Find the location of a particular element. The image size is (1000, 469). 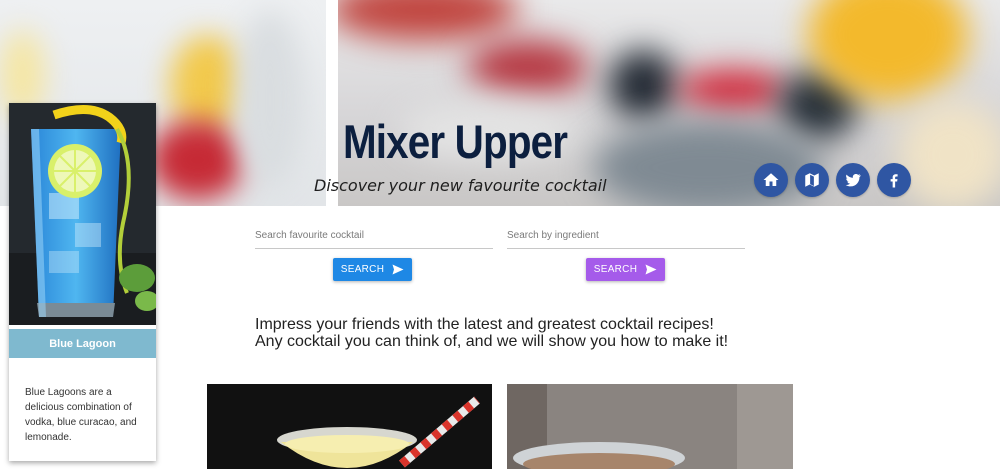

facebook-button is located at coordinates (894, 180).